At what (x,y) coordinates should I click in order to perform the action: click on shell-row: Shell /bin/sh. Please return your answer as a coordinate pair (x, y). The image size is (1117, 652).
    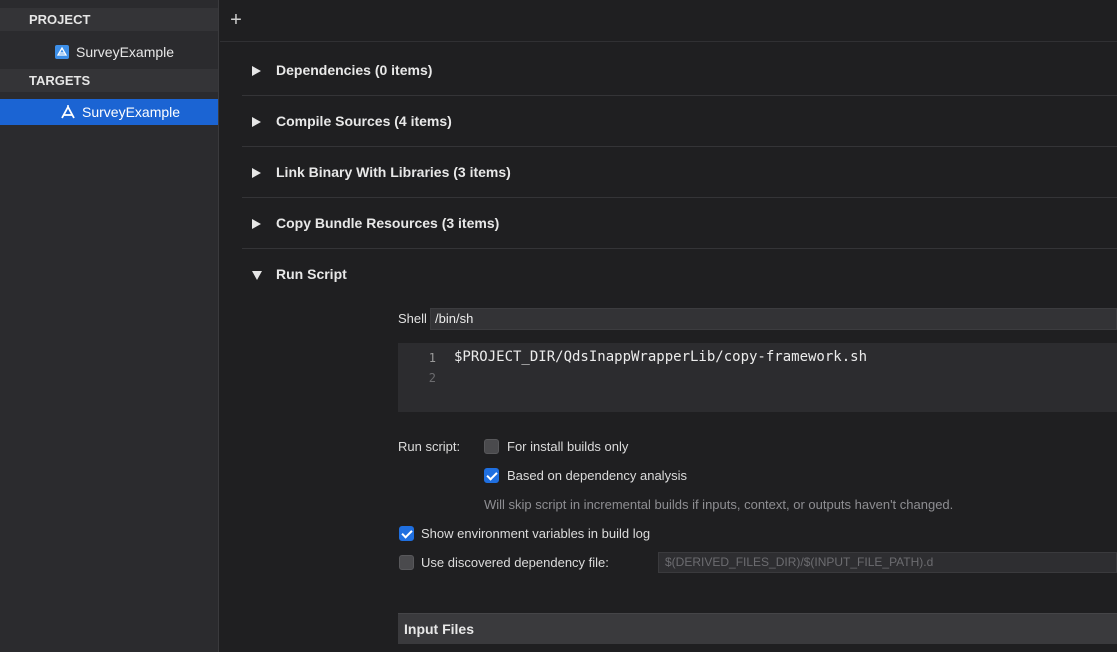
    Looking at the image, I should click on (757, 319).